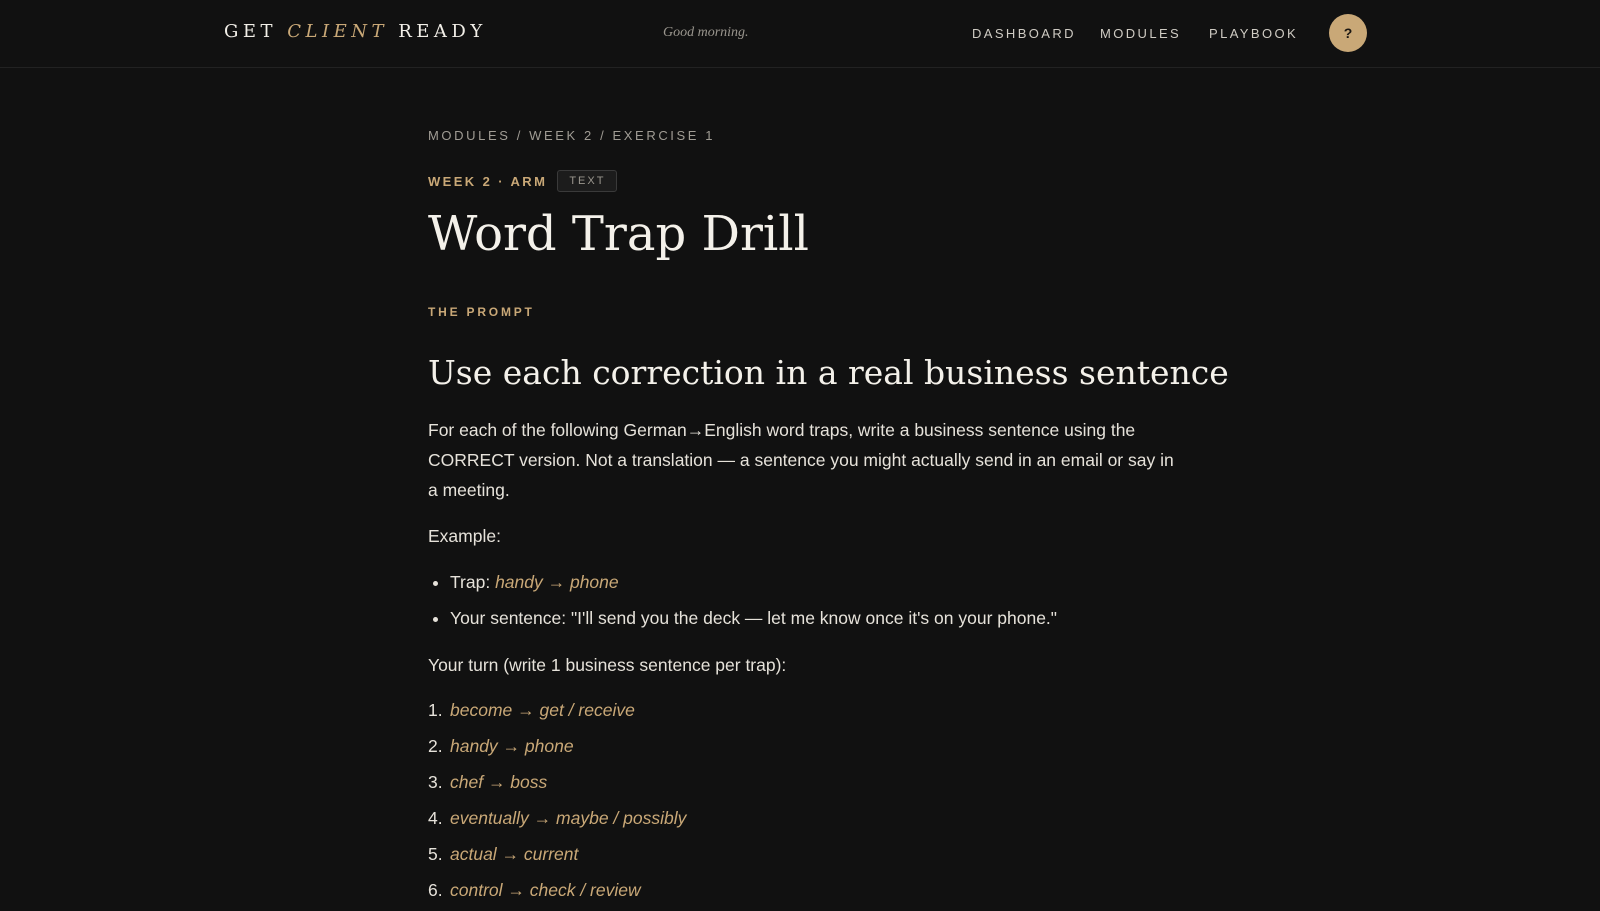 The image size is (1600, 911). What do you see at coordinates (557, 582) in the screenshot?
I see `example-trap-value: handy → phone` at bounding box center [557, 582].